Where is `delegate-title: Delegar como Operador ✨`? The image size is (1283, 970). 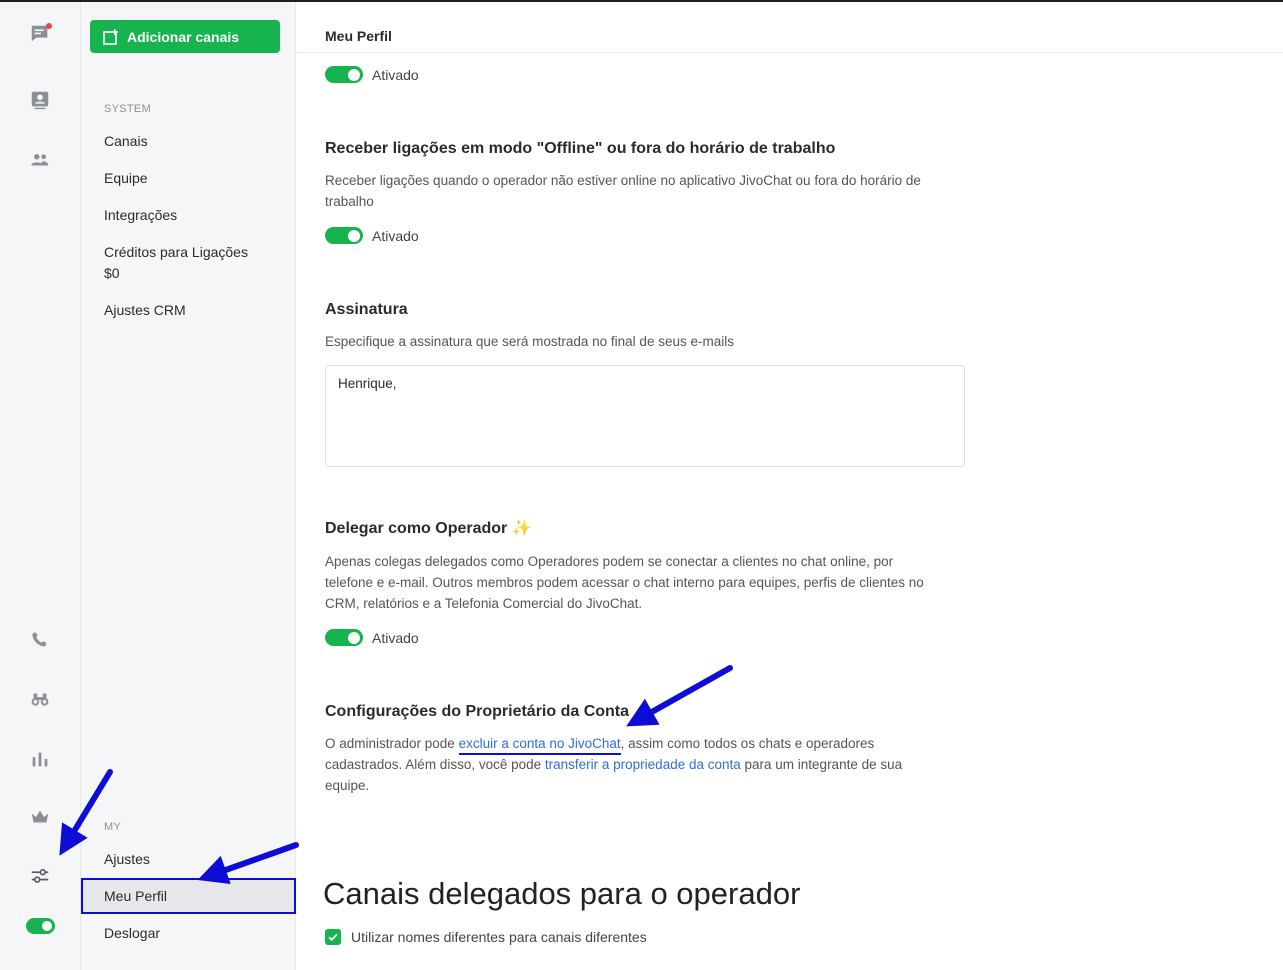 delegate-title: Delegar como Operador ✨ is located at coordinates (428, 528).